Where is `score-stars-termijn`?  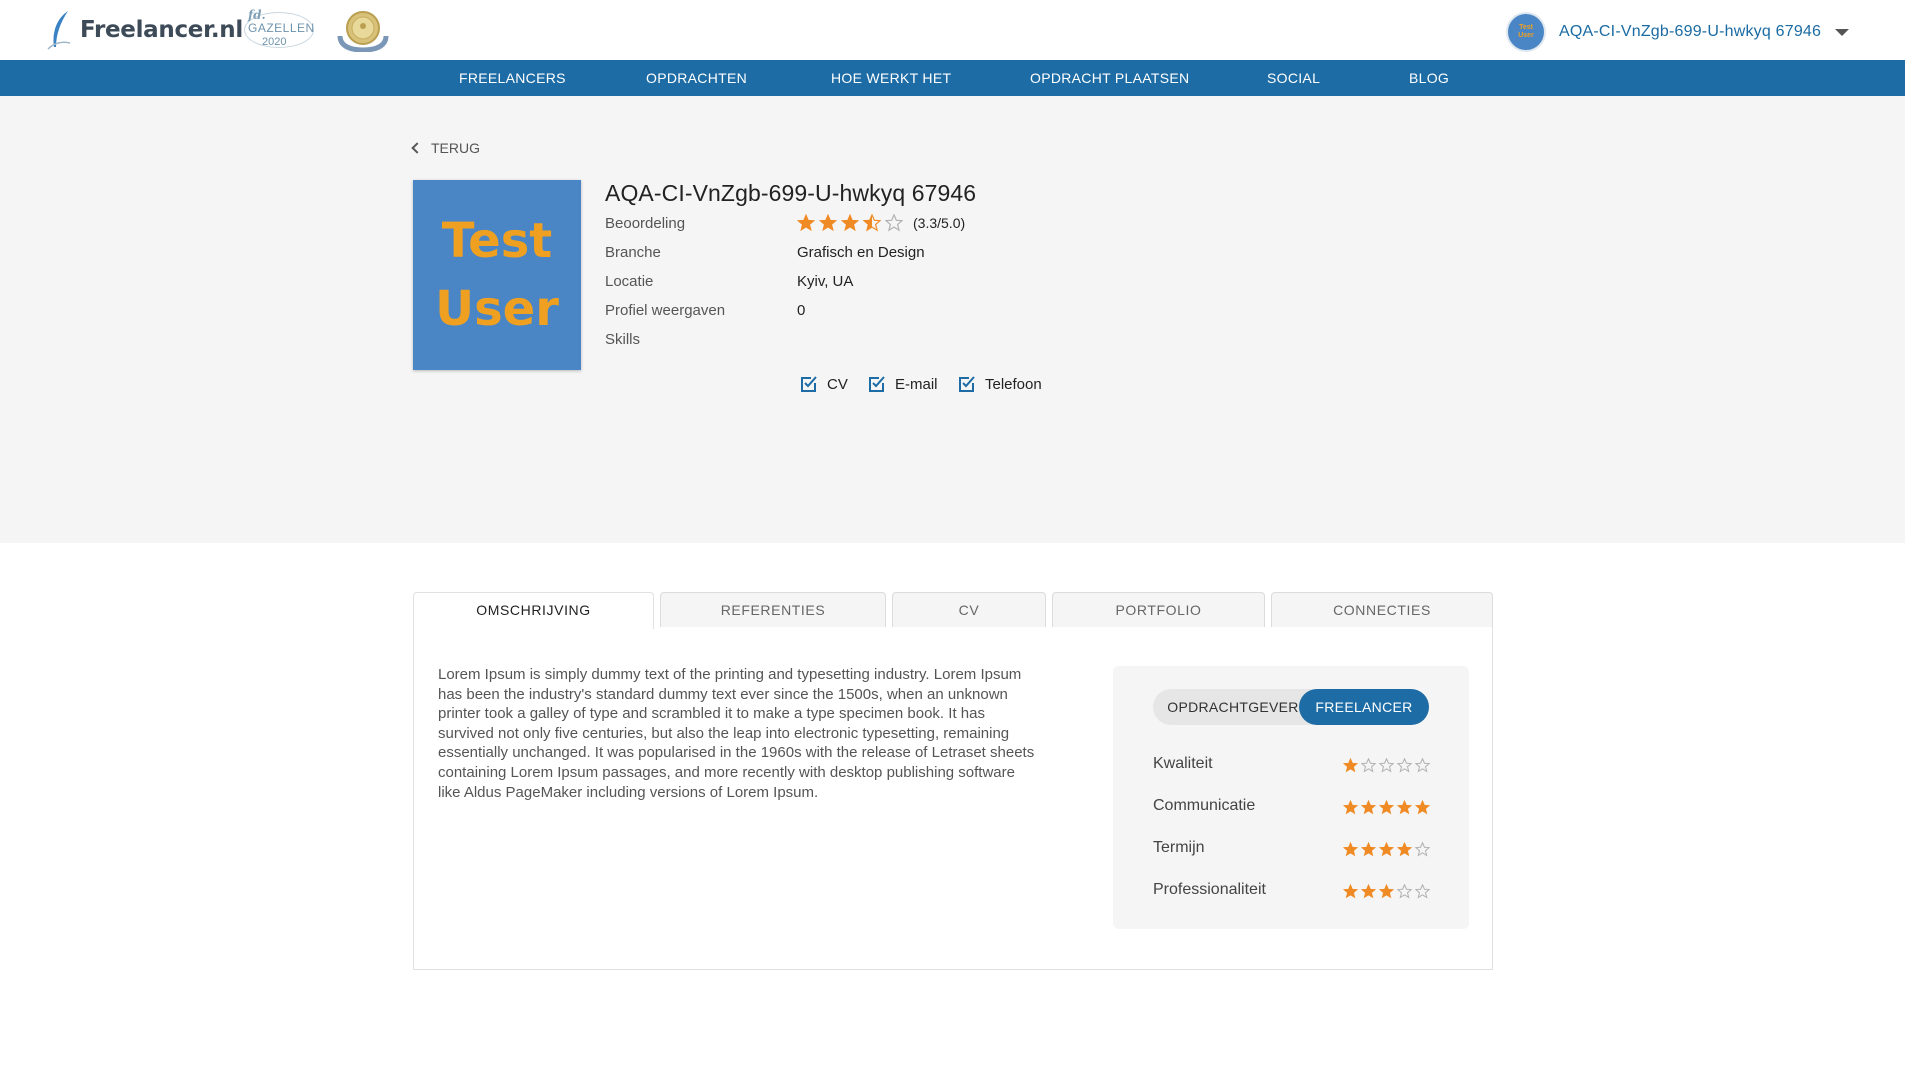
score-stars-termijn is located at coordinates (1388, 849).